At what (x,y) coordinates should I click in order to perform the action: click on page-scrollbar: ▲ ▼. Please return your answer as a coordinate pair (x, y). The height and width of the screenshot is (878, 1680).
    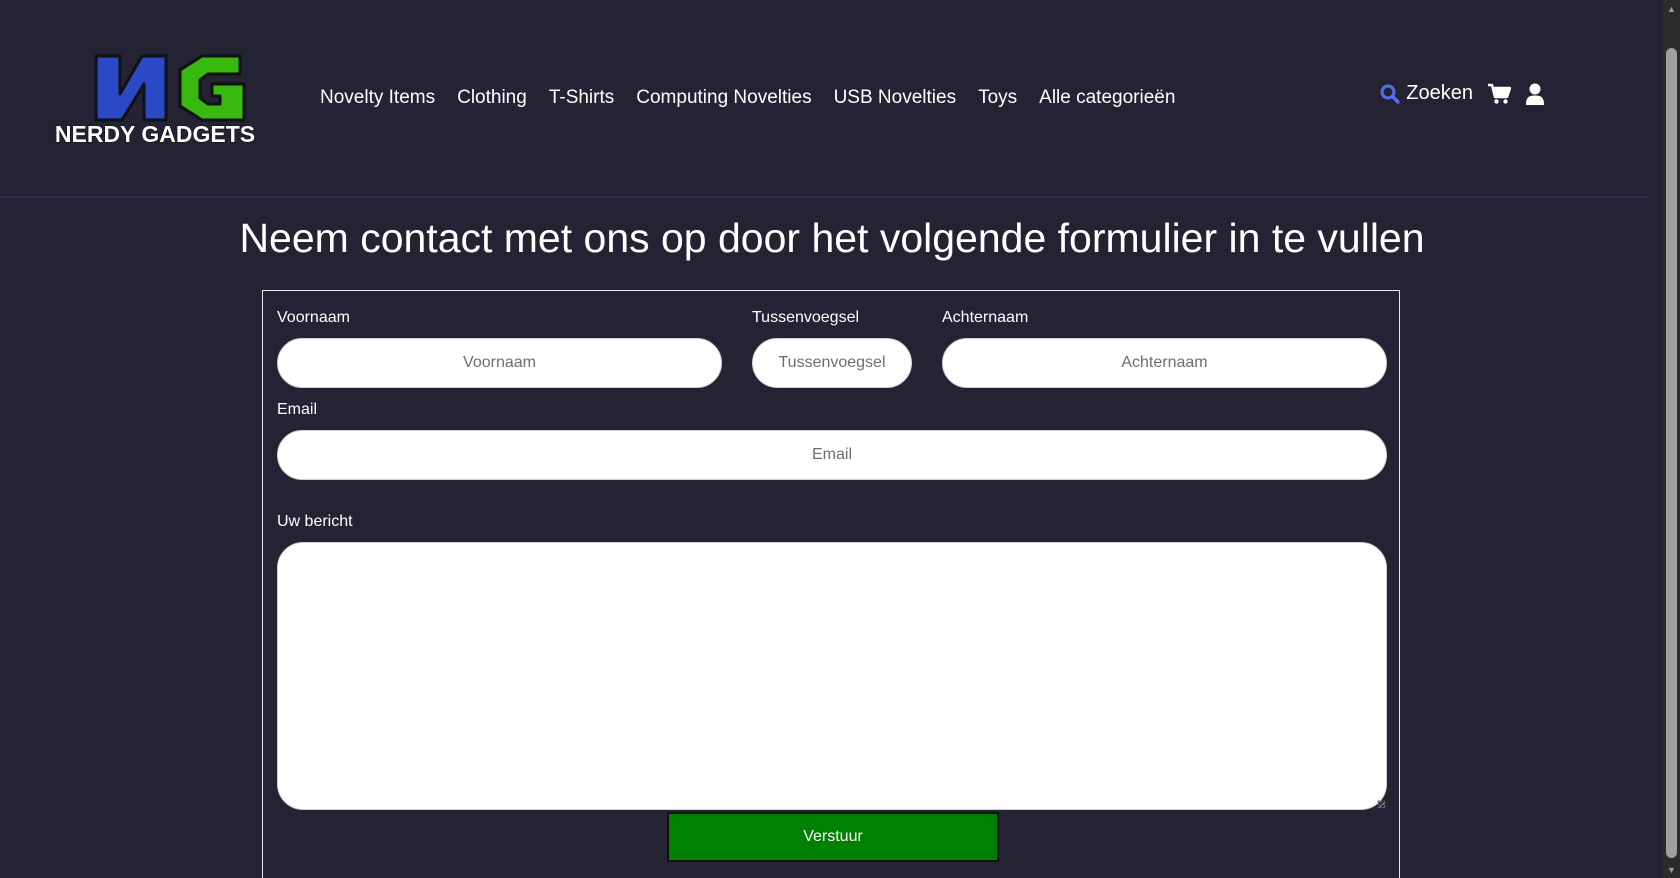
    Looking at the image, I should click on (1671, 439).